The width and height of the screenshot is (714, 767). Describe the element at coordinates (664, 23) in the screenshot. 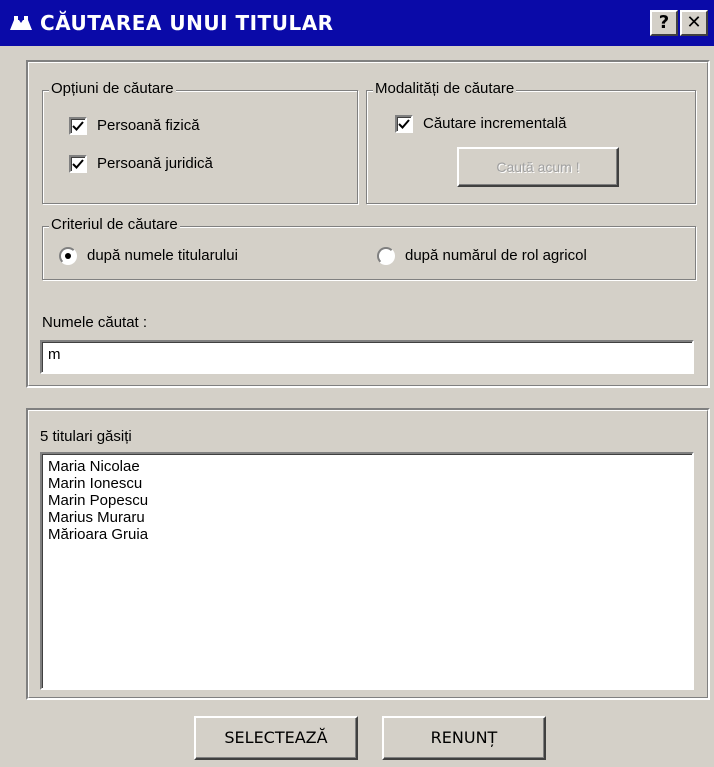

I see `help-button: ?` at that location.